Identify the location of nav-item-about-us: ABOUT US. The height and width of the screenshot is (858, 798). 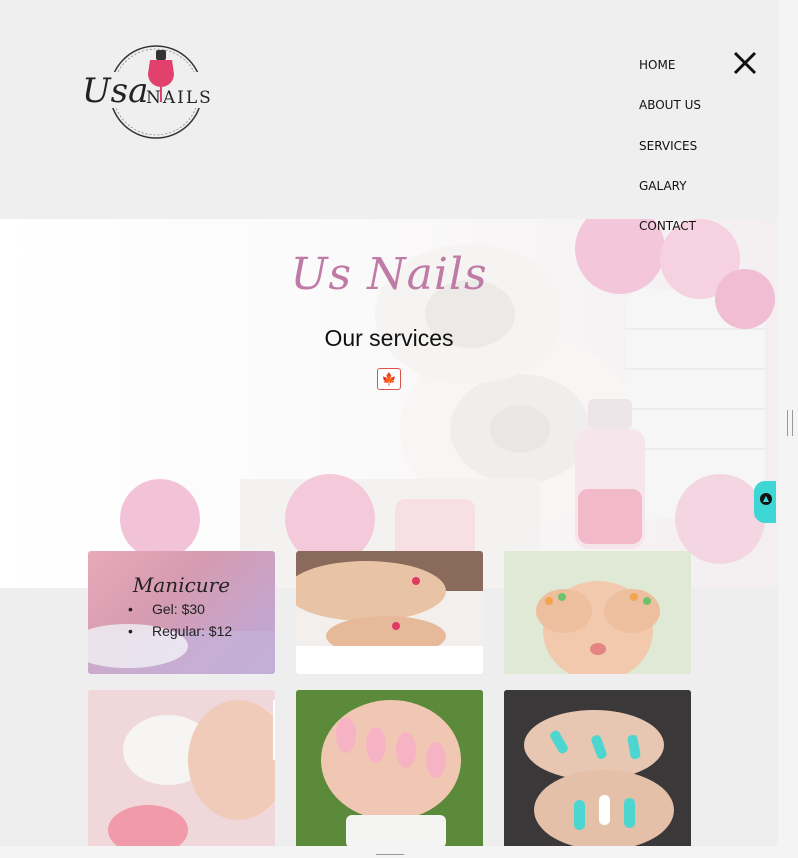
(670, 105).